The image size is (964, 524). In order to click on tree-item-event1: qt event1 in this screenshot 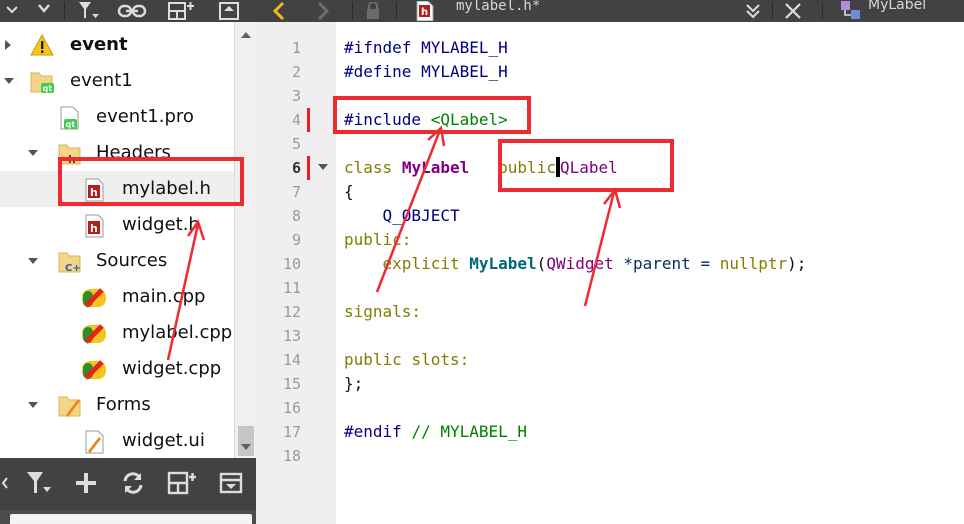, I will do `click(117, 81)`.